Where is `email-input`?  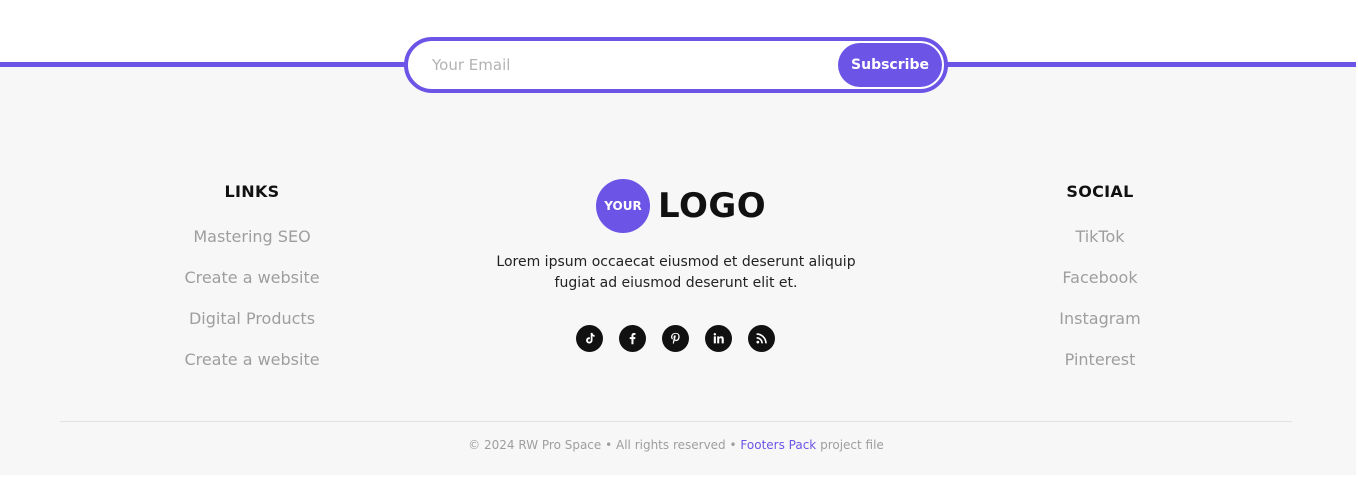
email-input is located at coordinates (632, 65).